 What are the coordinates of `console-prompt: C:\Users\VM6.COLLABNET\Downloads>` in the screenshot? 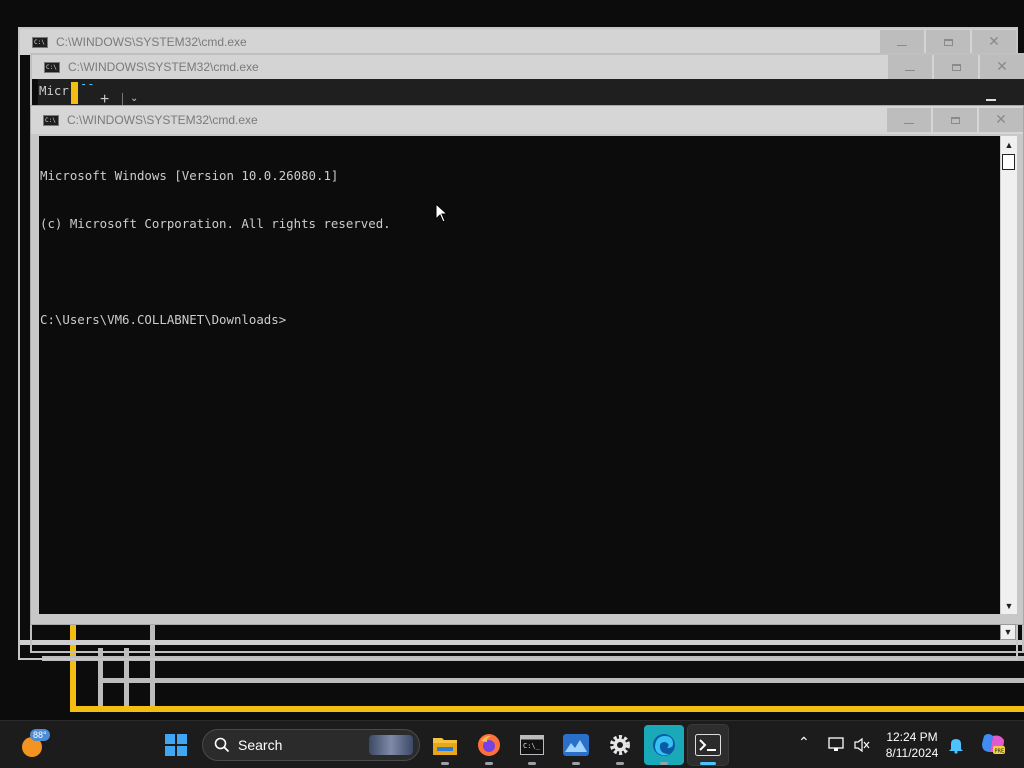 It's located at (163, 319).